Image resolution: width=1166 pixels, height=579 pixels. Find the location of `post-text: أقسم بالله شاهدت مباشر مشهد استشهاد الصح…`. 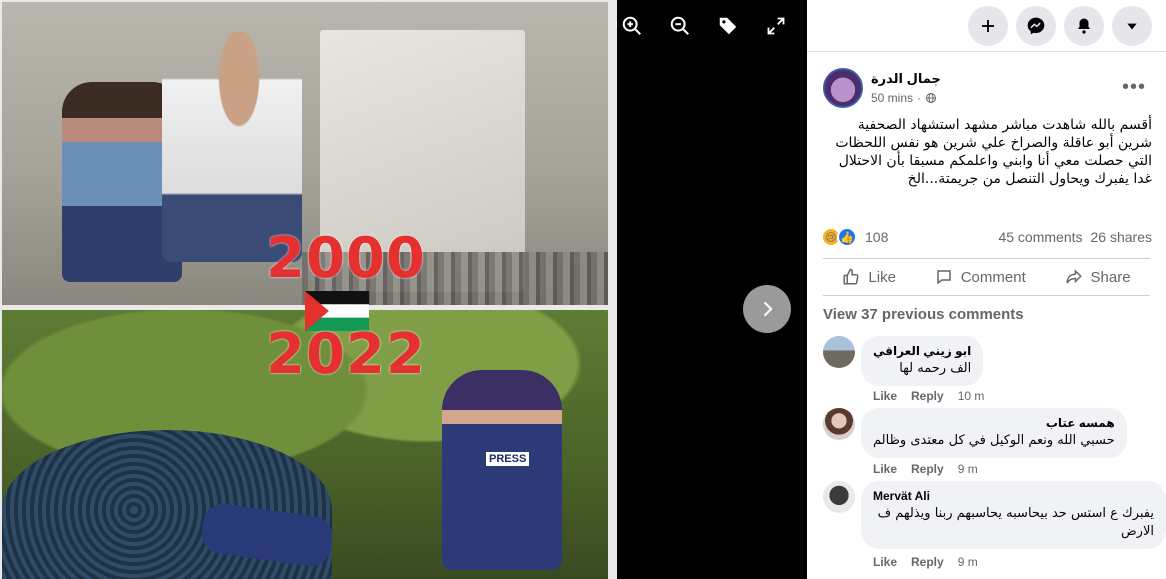

post-text: أقسم بالله شاهدت مباشر مشهد استشهاد الصح… is located at coordinates (993, 152).